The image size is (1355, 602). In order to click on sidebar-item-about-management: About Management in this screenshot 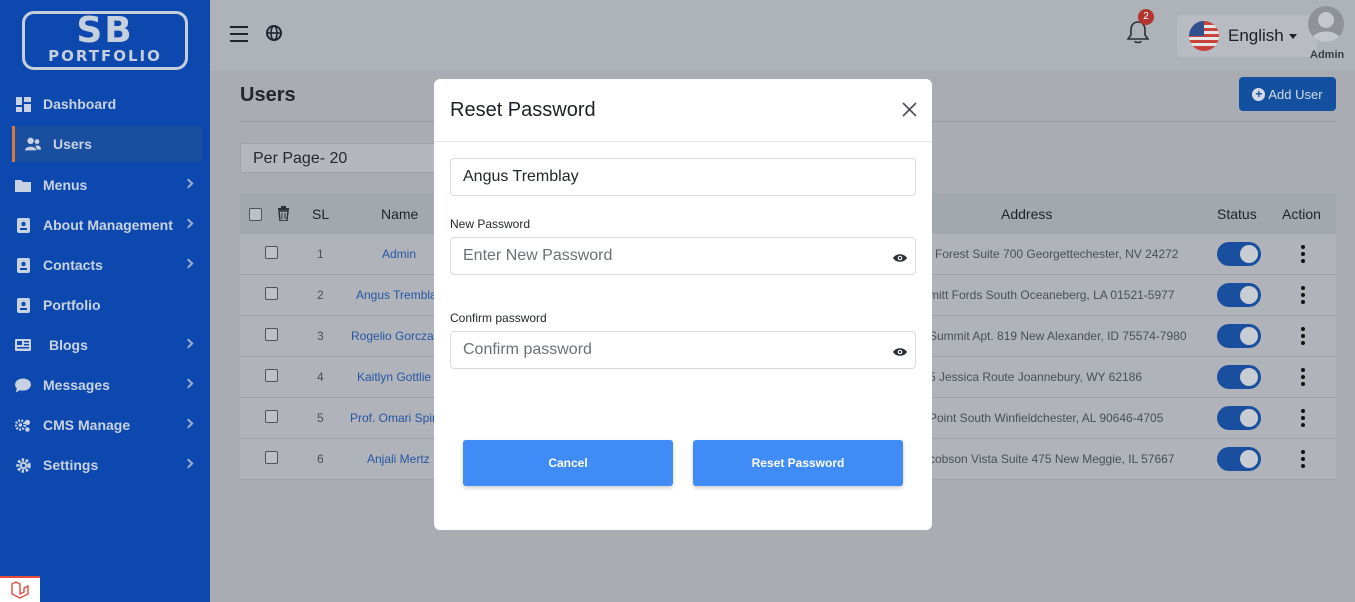, I will do `click(105, 225)`.